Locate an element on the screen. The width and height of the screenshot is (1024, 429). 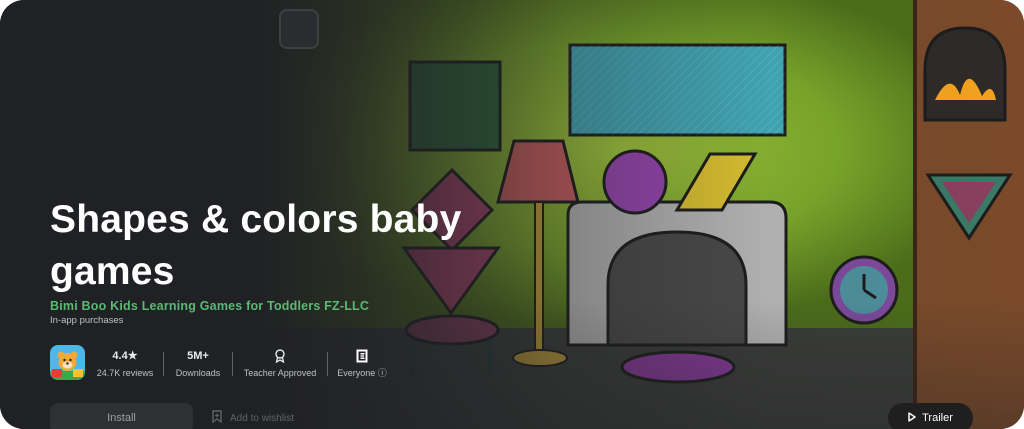
wishlist-button: Add to wishlist is located at coordinates (253, 418).